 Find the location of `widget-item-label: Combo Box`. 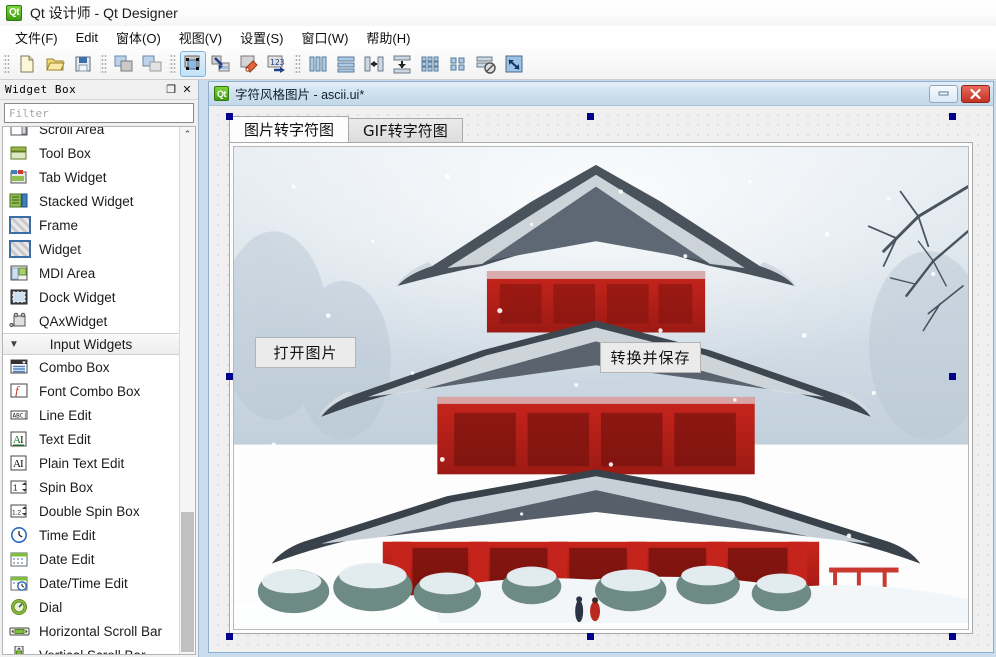

widget-item-label: Combo Box is located at coordinates (74, 367).